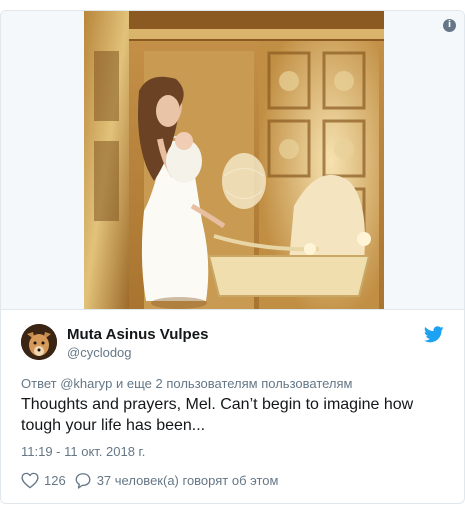 The height and width of the screenshot is (512, 465). I want to click on tweet-timestamp: 11:19 - 11 окт. 2018 г., so click(83, 451).